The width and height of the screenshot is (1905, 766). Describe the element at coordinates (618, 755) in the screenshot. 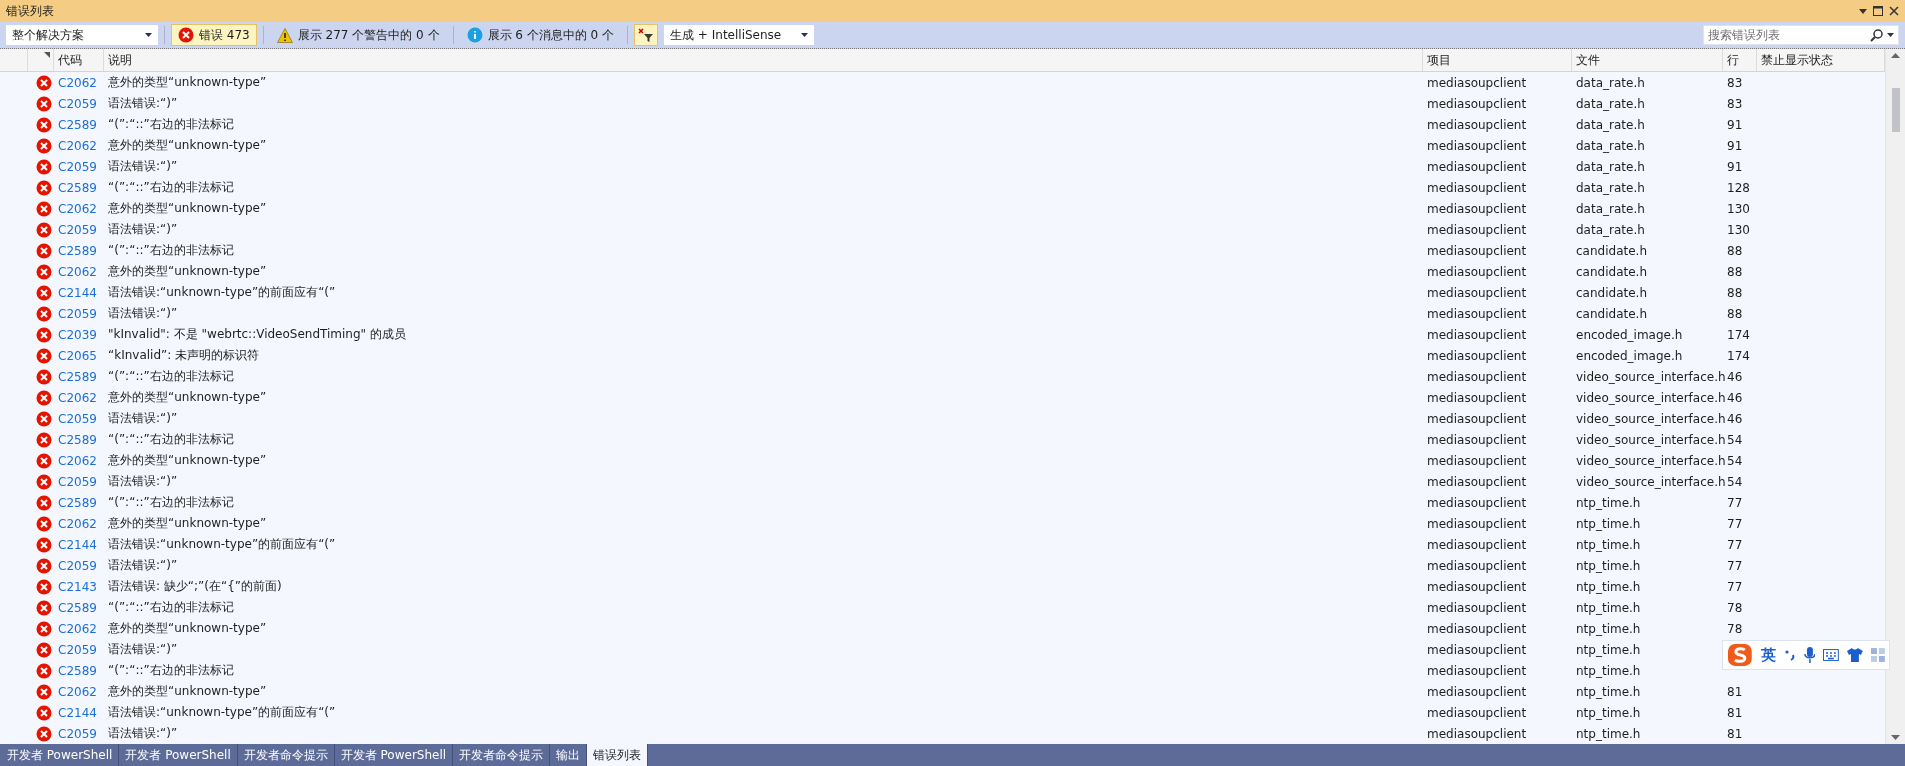

I see `panel-tab: 错误列表` at that location.